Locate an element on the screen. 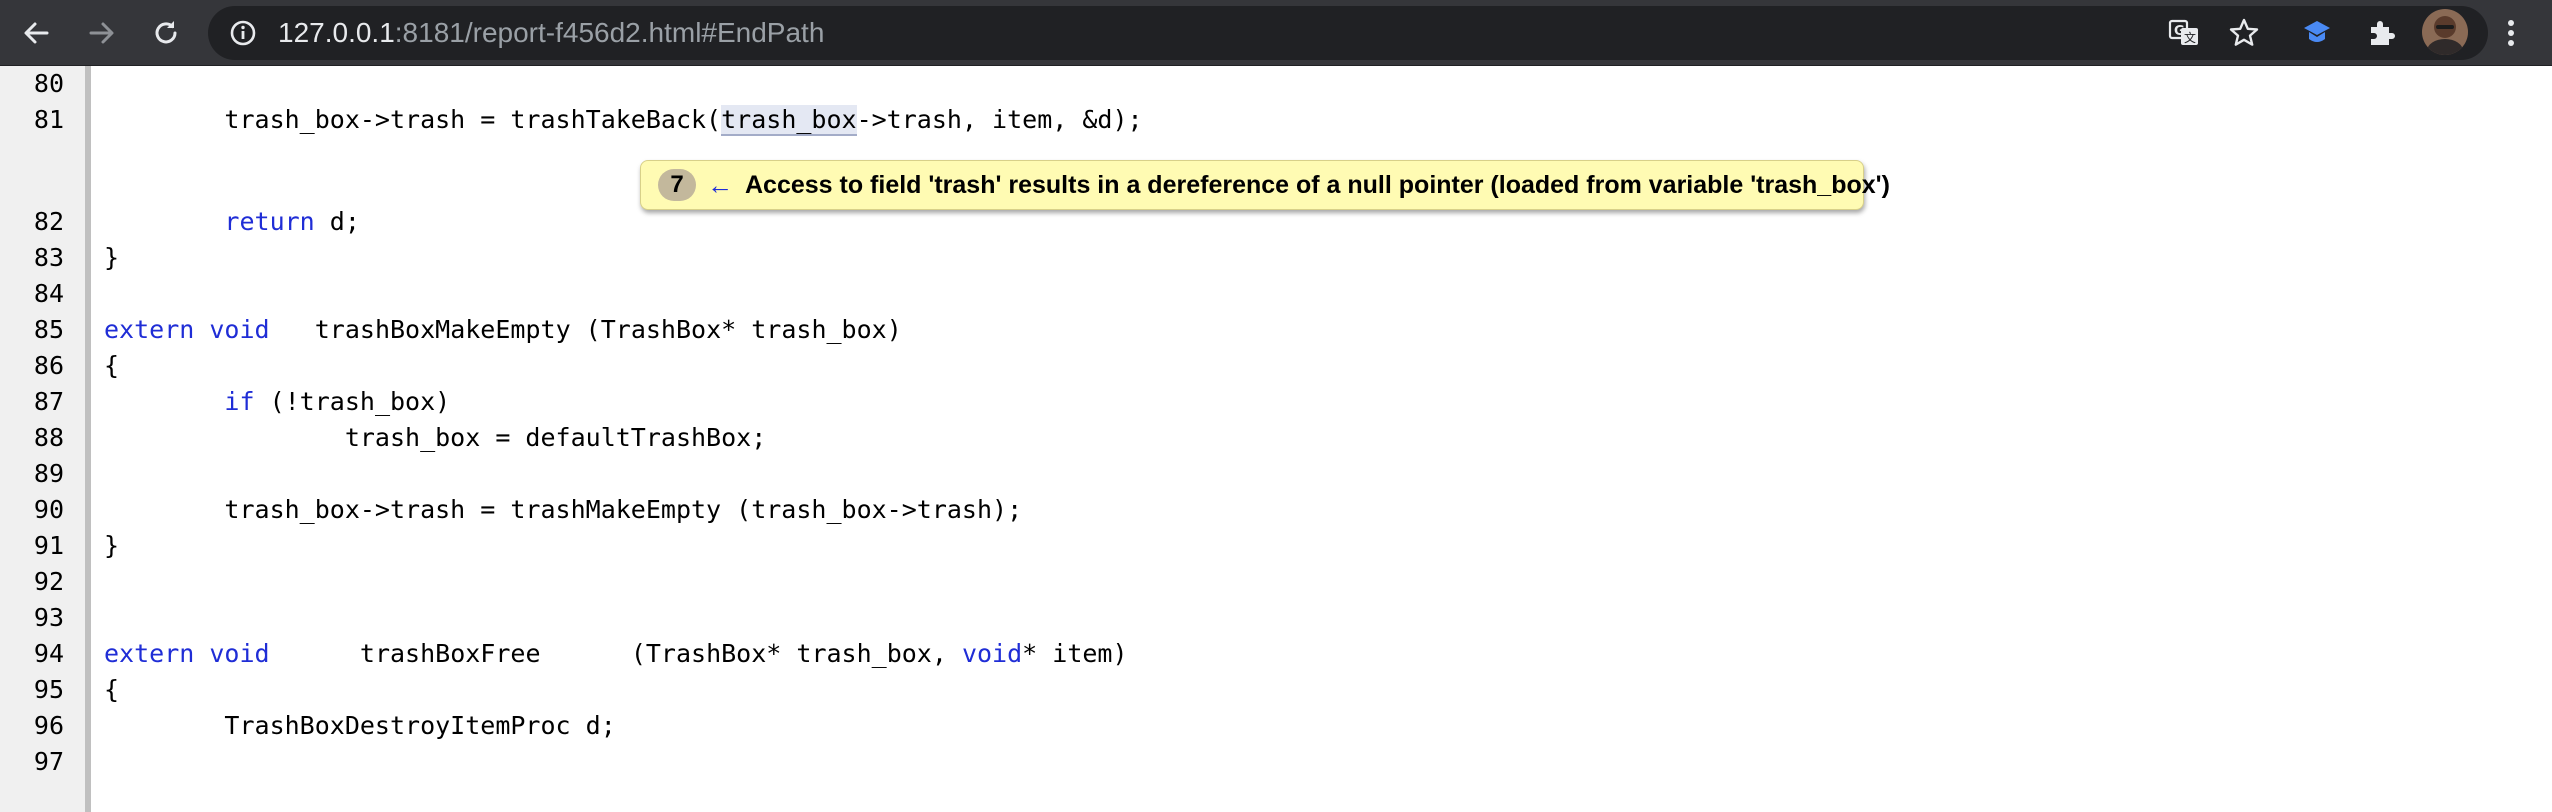 Image resolution: width=2552 pixels, height=812 pixels. translate-icon: G文 is located at coordinates (2184, 35).